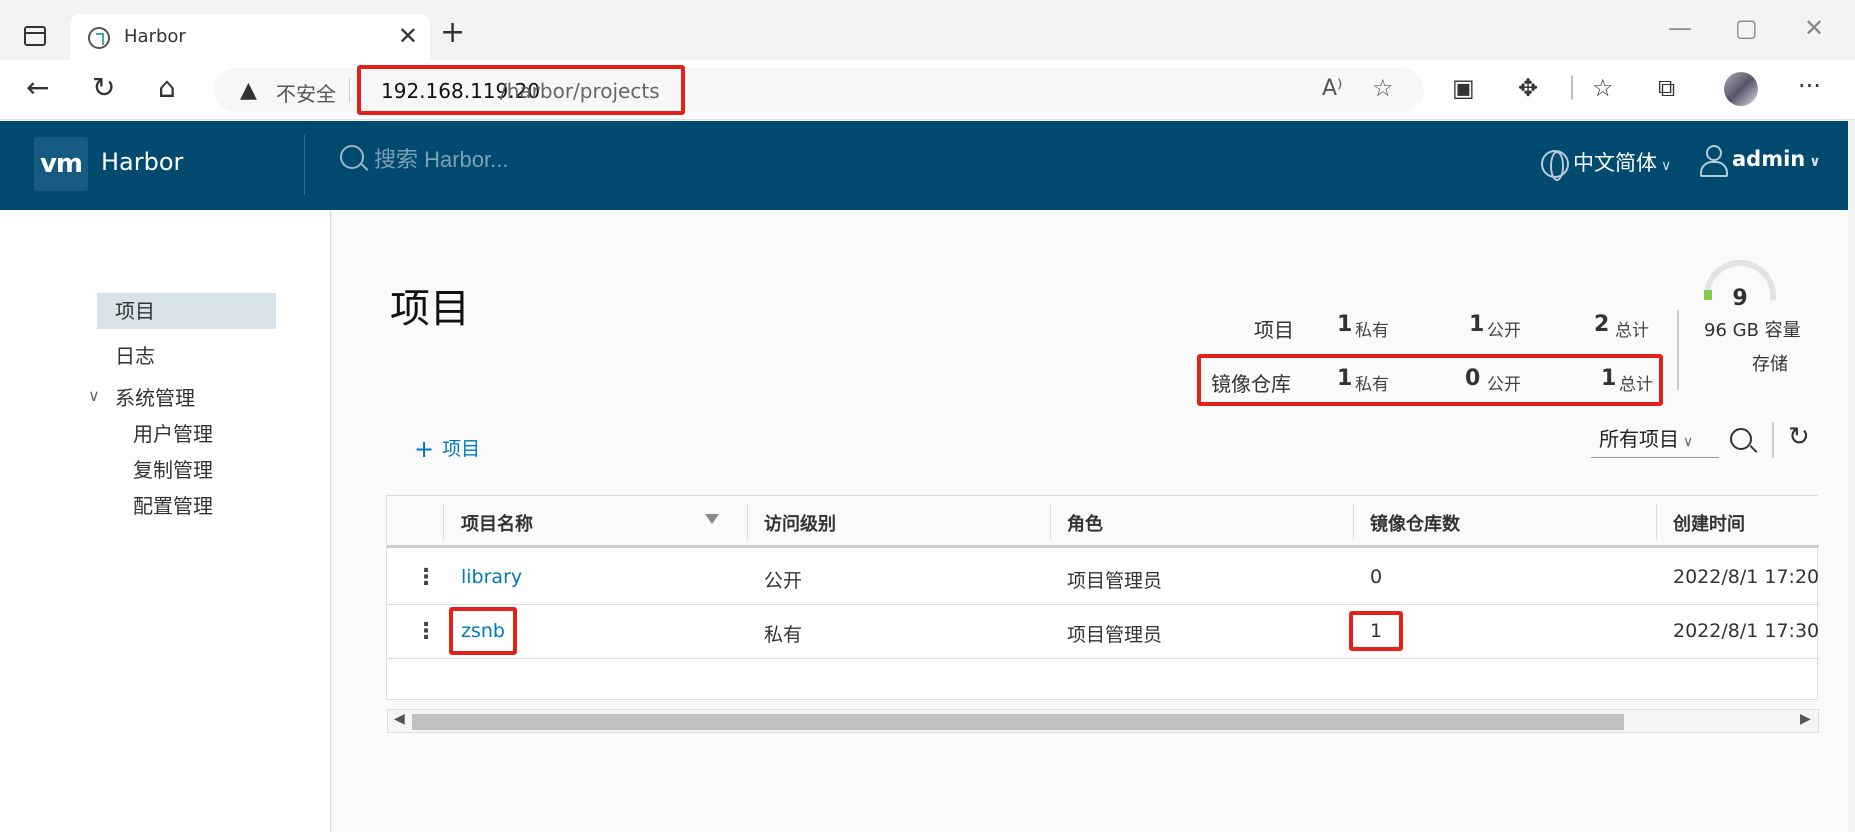 The height and width of the screenshot is (832, 1855). What do you see at coordinates (783, 635) in the screenshot?
I see `access-level: 私有` at bounding box center [783, 635].